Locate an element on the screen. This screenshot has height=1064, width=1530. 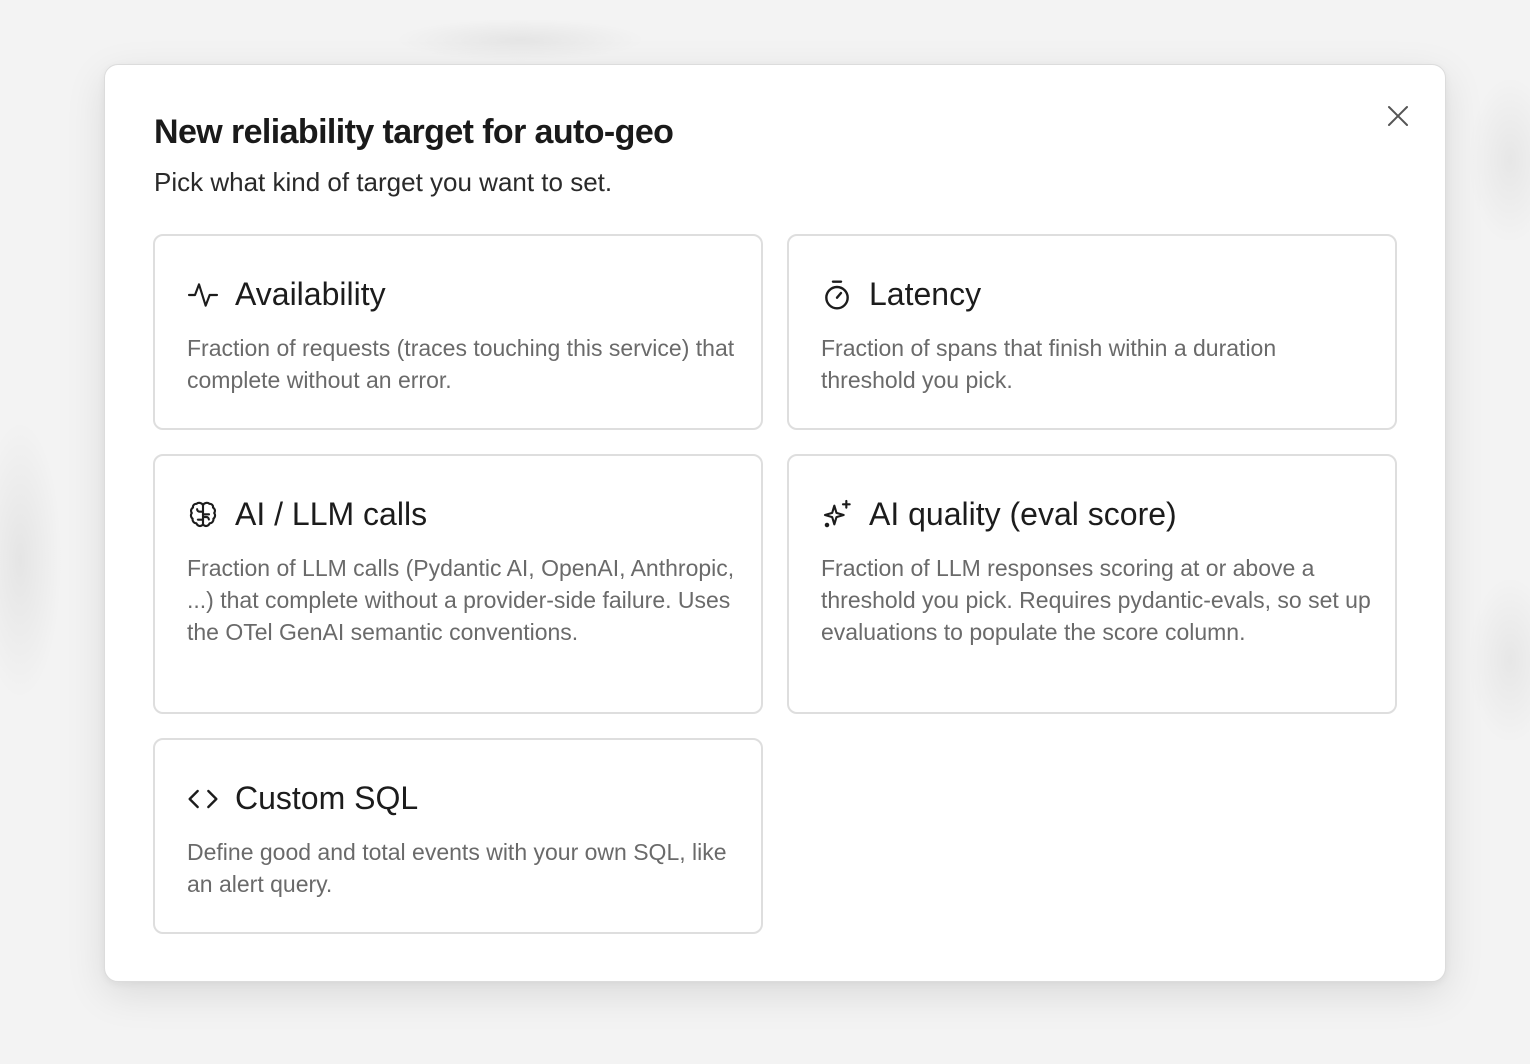
option-label: Availability is located at coordinates (310, 294).